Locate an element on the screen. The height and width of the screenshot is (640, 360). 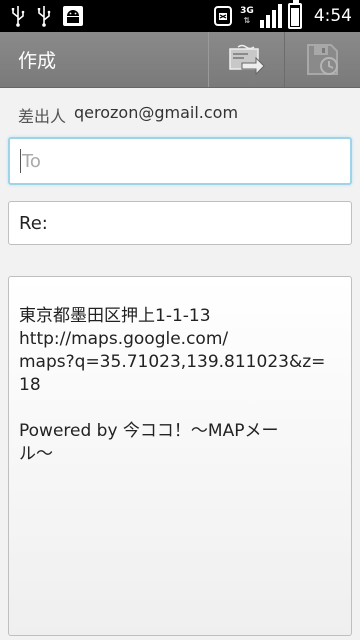
usb-debug-icon is located at coordinates (44, 16).